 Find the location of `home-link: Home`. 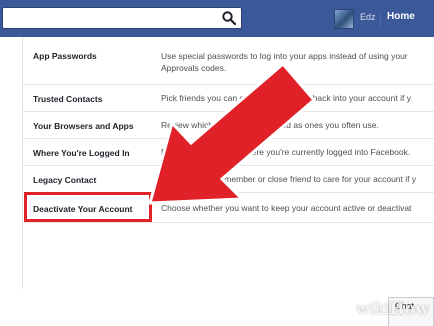

home-link: Home is located at coordinates (401, 16).